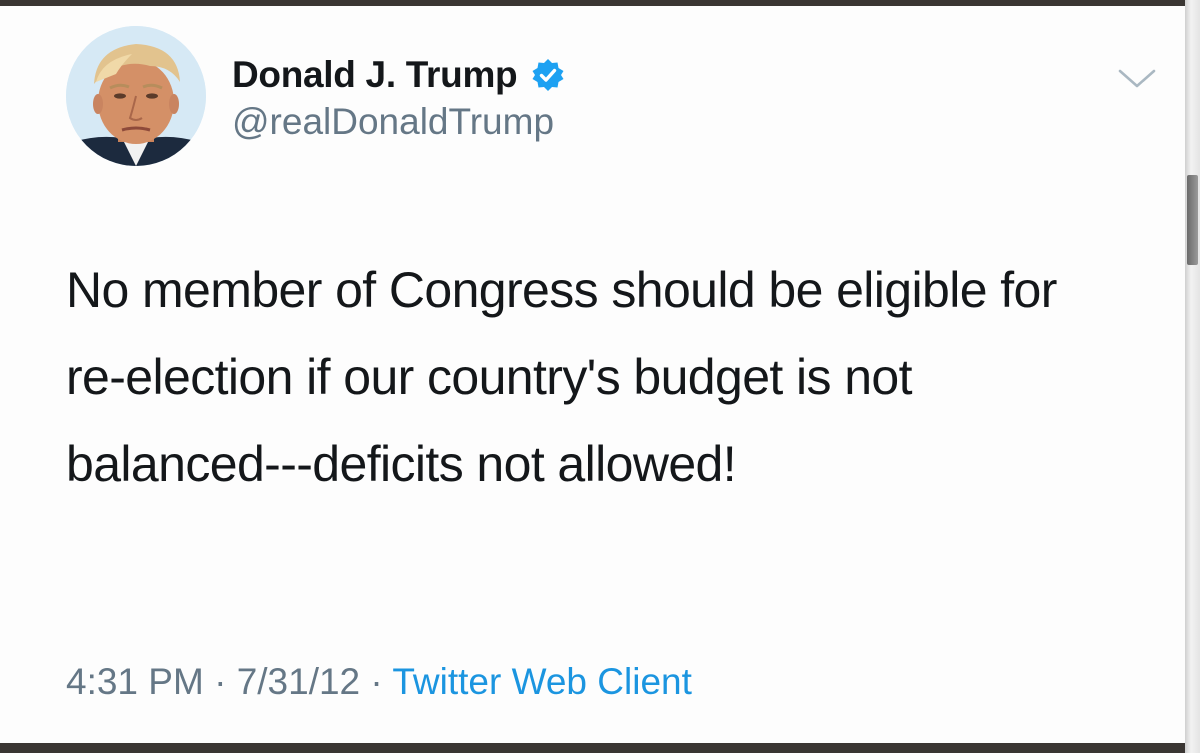  What do you see at coordinates (298, 681) in the screenshot?
I see `tweet-date: 7/31/12` at bounding box center [298, 681].